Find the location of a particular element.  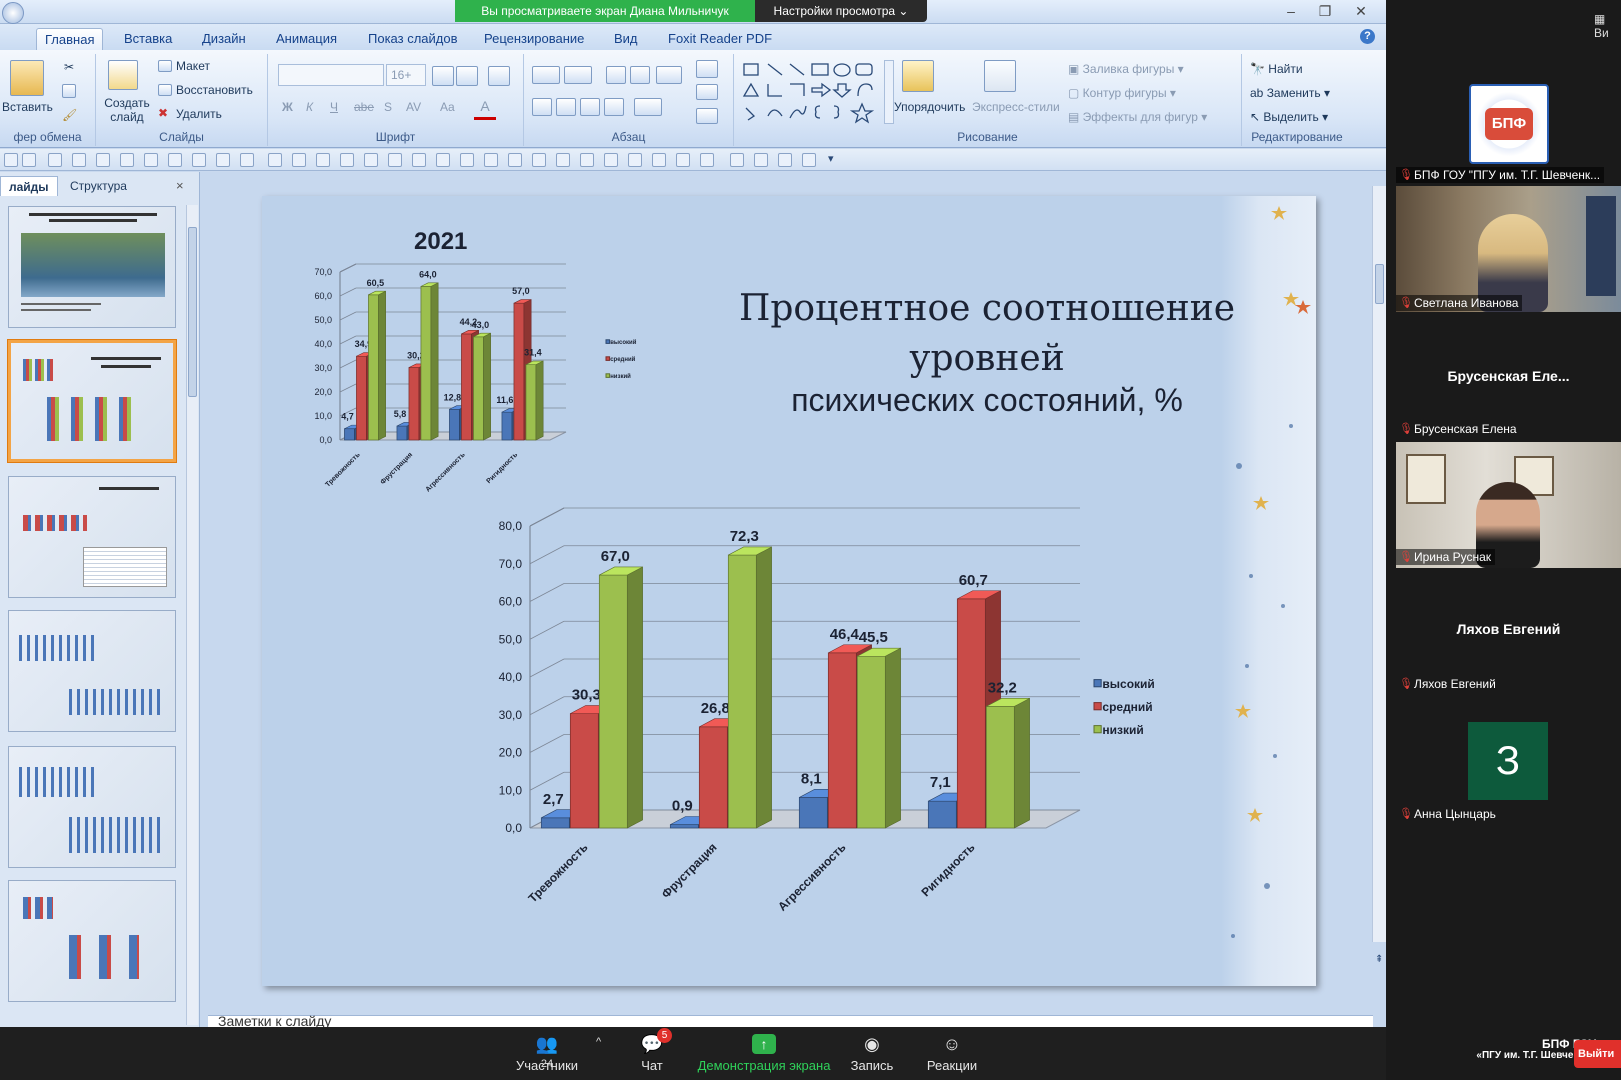

font-family-select is located at coordinates (331, 75).